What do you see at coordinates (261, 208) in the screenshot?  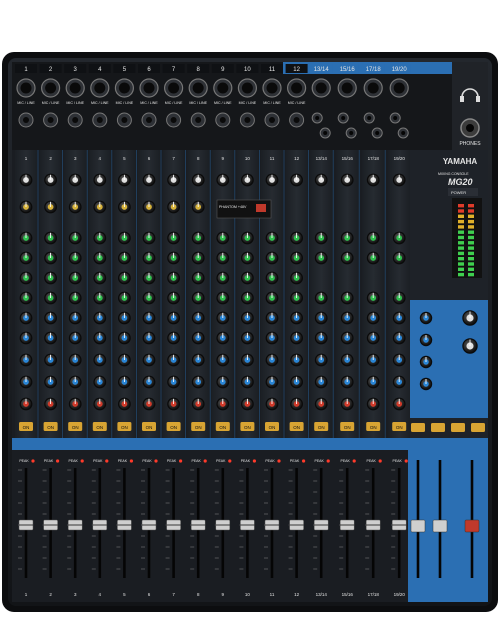 I see `phantom-switch` at bounding box center [261, 208].